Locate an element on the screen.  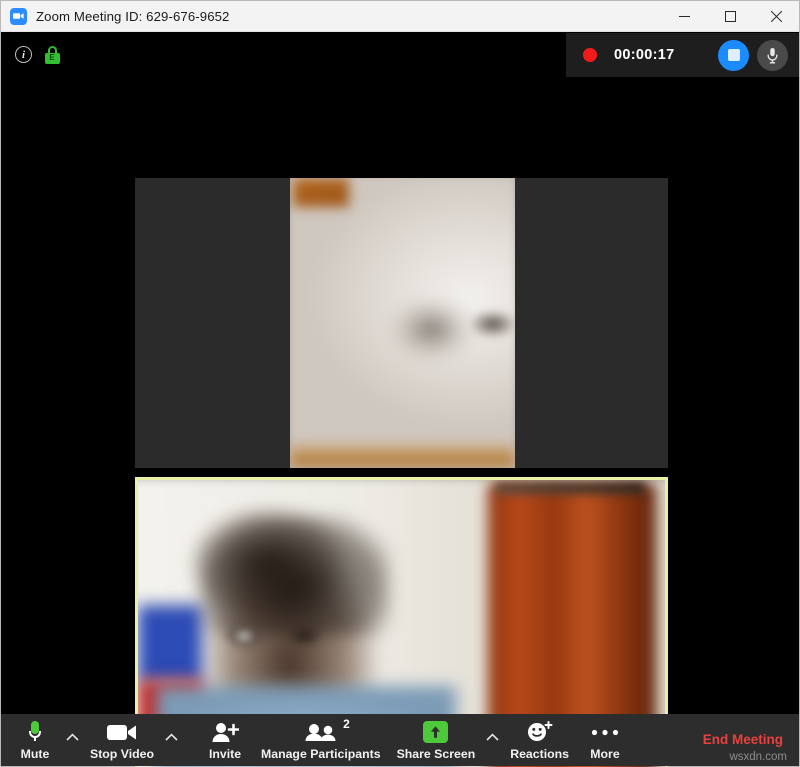
more-ellipsis-icon is located at coordinates (605, 732).